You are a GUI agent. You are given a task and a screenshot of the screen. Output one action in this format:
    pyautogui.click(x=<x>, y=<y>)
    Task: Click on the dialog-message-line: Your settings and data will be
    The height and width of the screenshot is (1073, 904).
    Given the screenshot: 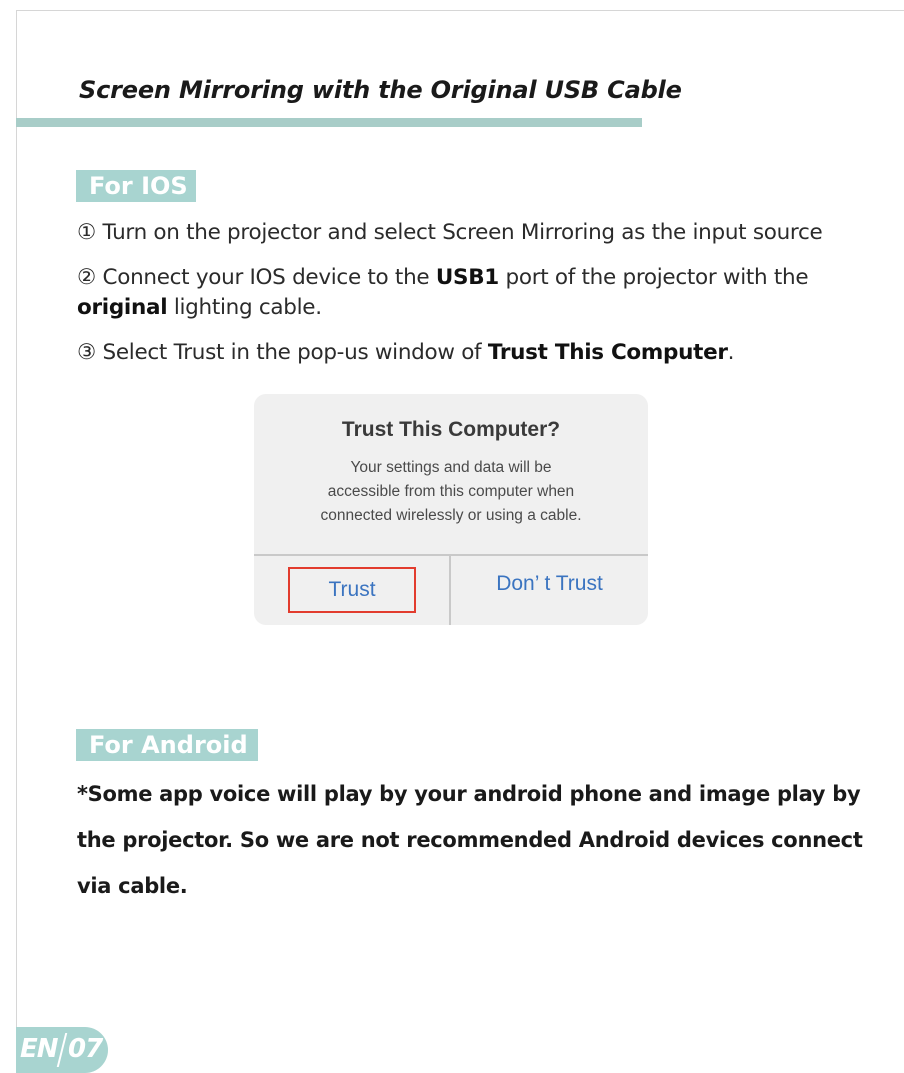 What is the action you would take?
    pyautogui.click(x=451, y=467)
    